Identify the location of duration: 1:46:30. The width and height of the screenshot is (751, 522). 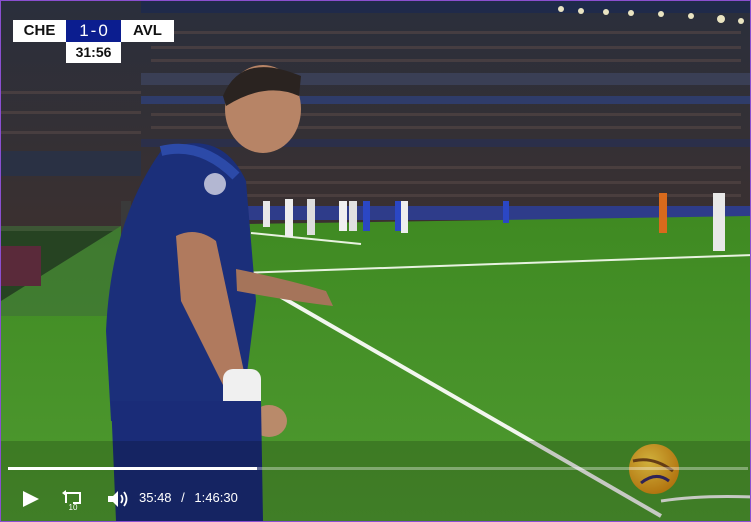
(216, 497).